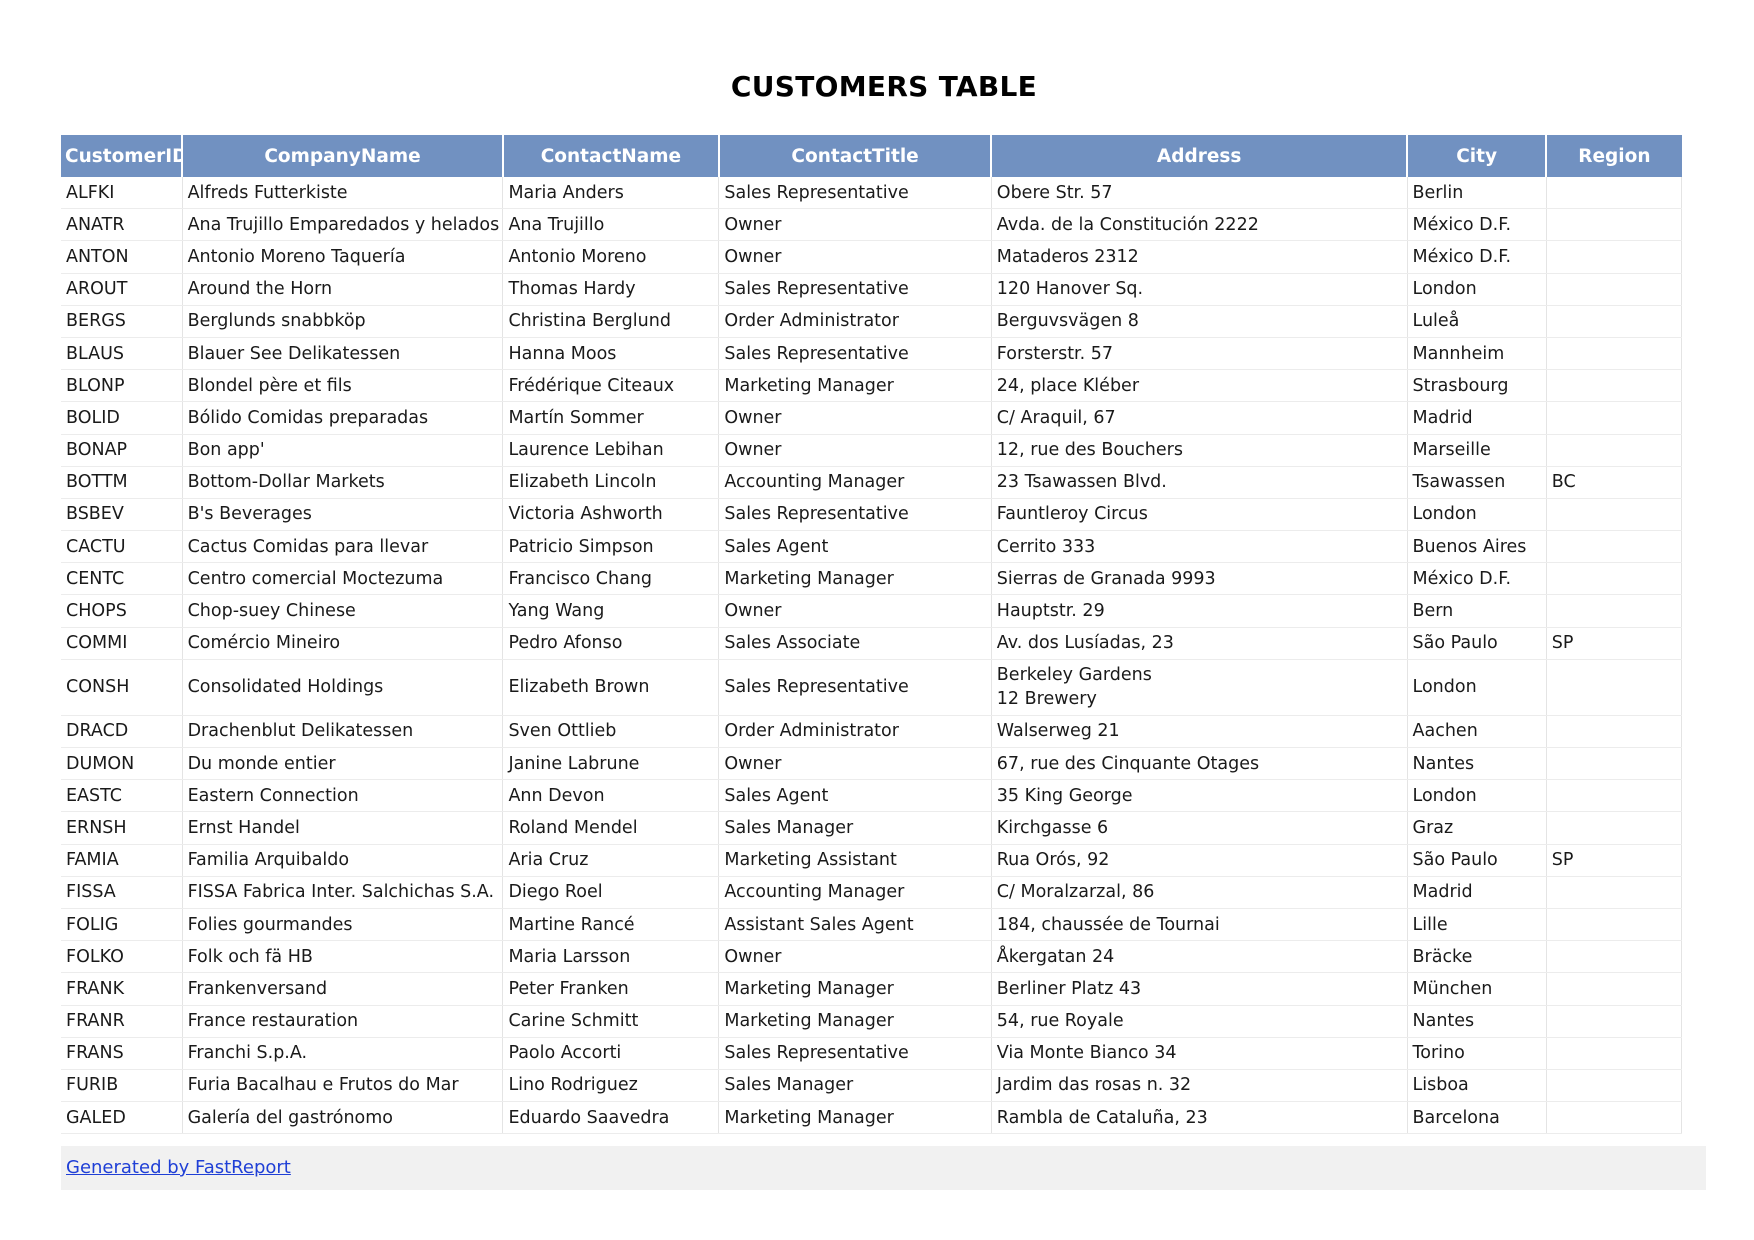 Image resolution: width=1754 pixels, height=1240 pixels. I want to click on contact-name-cell: Patricio Simpson, so click(611, 547).